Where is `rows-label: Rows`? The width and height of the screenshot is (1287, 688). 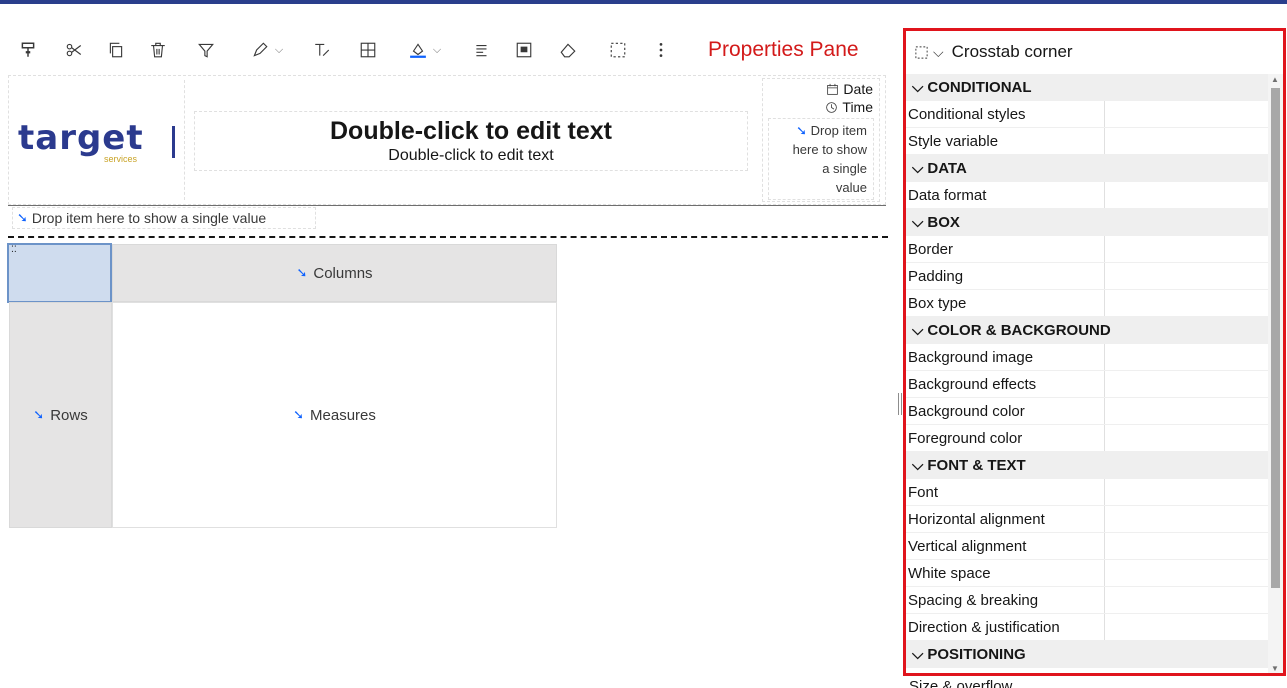 rows-label: Rows is located at coordinates (69, 415).